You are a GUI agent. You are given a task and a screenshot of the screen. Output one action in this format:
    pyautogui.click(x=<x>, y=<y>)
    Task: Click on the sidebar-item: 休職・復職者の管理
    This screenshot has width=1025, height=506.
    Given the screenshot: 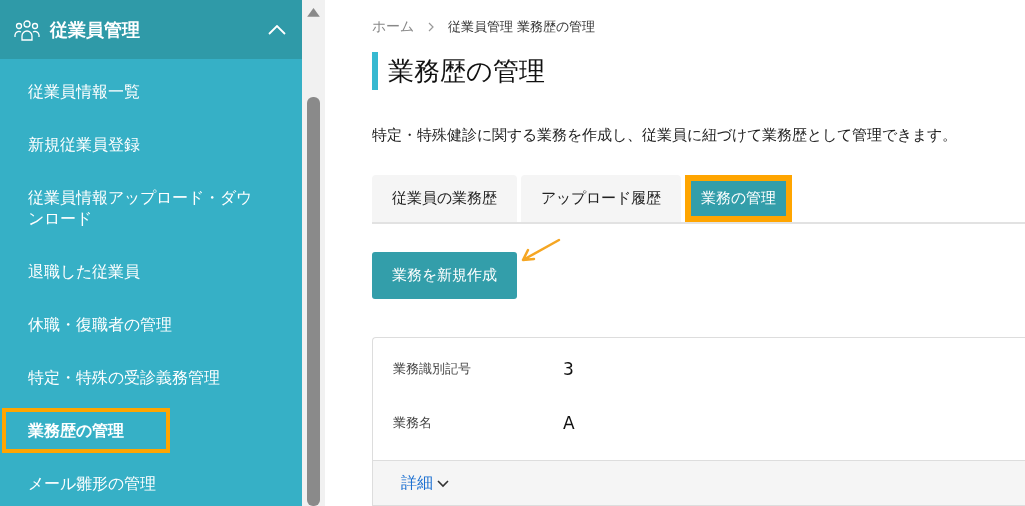 What is the action you would take?
    pyautogui.click(x=152, y=324)
    